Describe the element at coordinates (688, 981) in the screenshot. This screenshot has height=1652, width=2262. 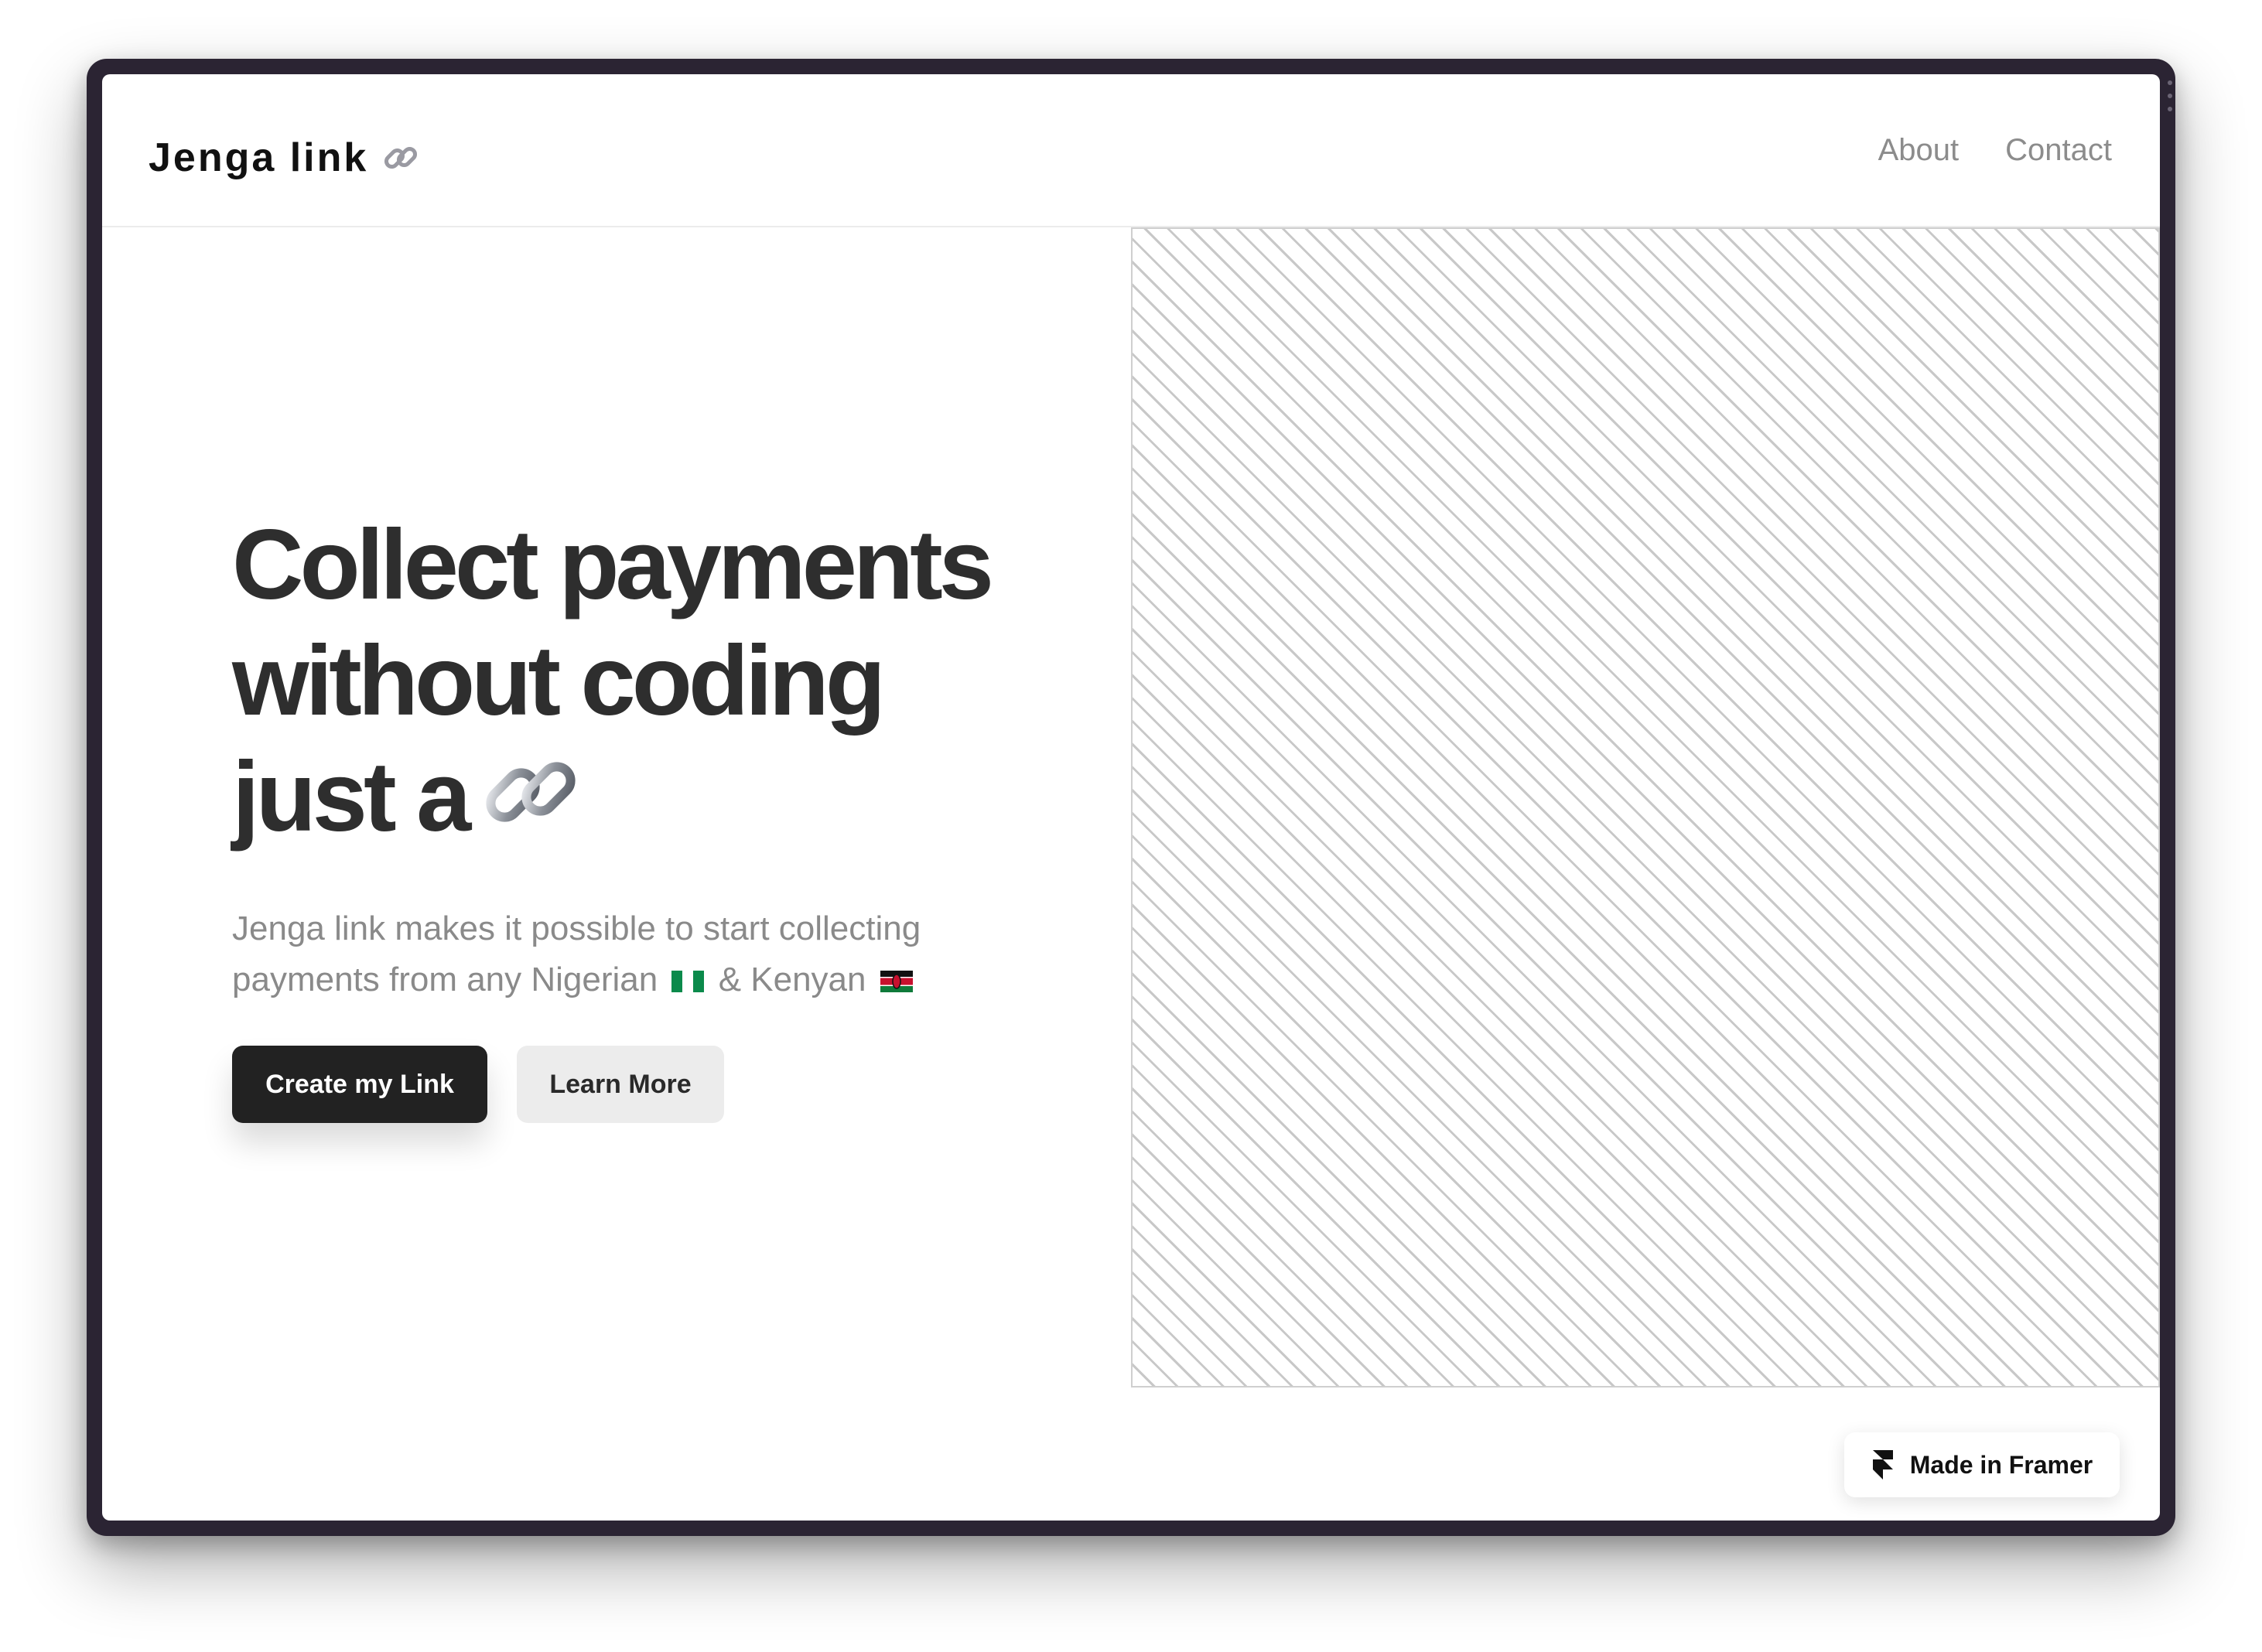
I see `nigeria-flag-icon` at that location.